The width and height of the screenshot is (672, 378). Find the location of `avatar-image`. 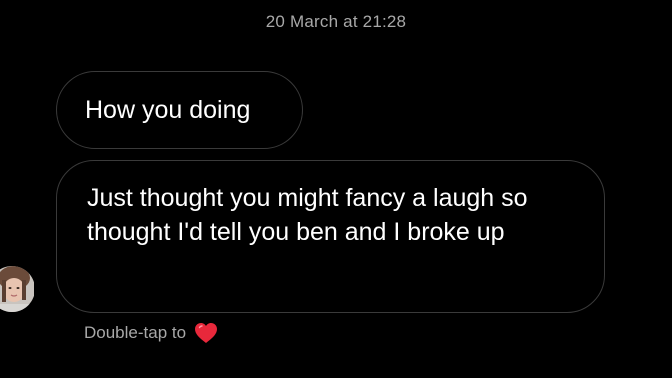

avatar-image is located at coordinates (17, 289).